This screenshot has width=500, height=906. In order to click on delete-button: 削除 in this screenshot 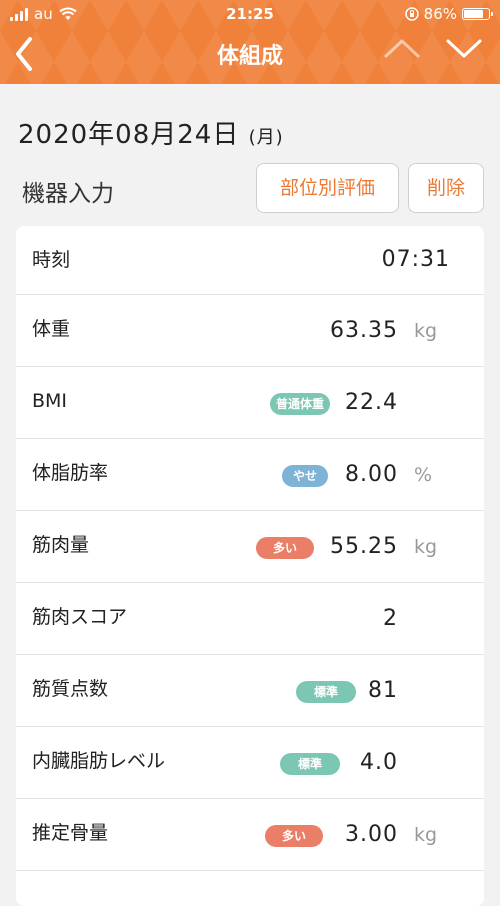, I will do `click(446, 188)`.